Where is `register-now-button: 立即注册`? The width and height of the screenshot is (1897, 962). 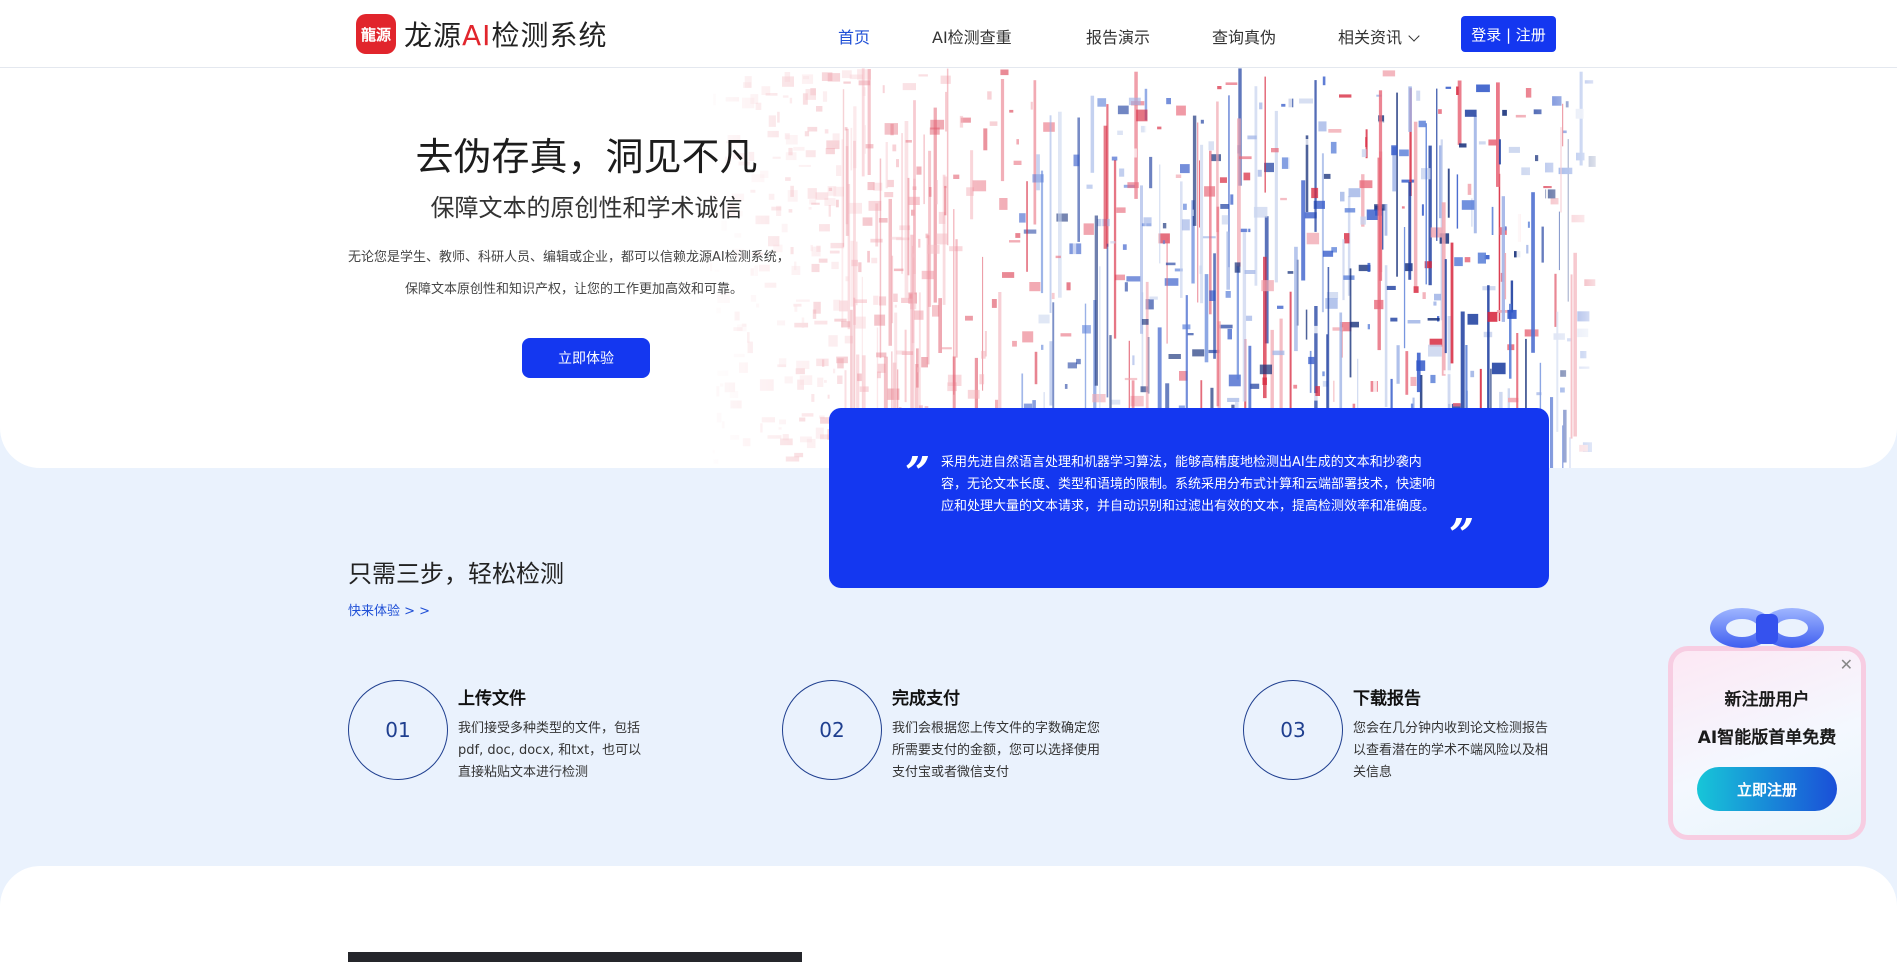
register-now-button: 立即注册 is located at coordinates (1767, 789).